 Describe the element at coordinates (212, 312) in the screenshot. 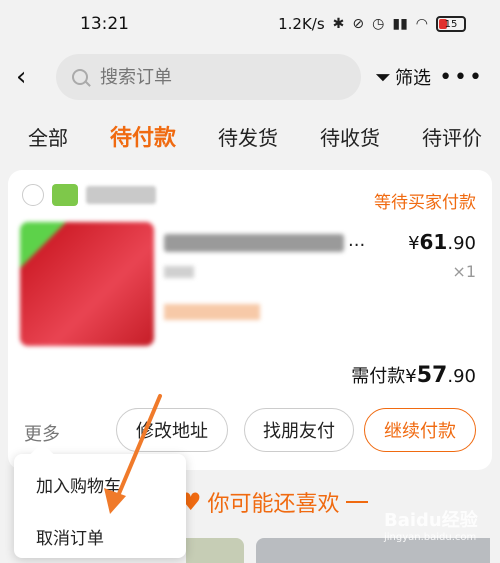

I see `product-tag-blurred` at that location.